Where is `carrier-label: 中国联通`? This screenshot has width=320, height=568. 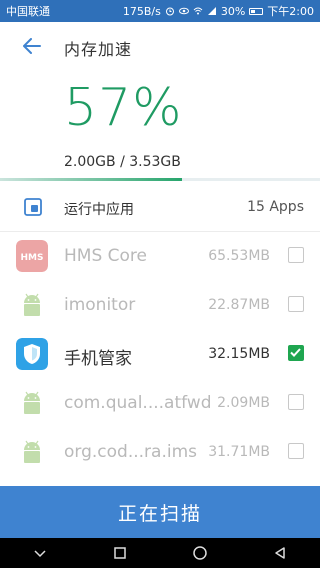 carrier-label: 中国联通 is located at coordinates (28, 11).